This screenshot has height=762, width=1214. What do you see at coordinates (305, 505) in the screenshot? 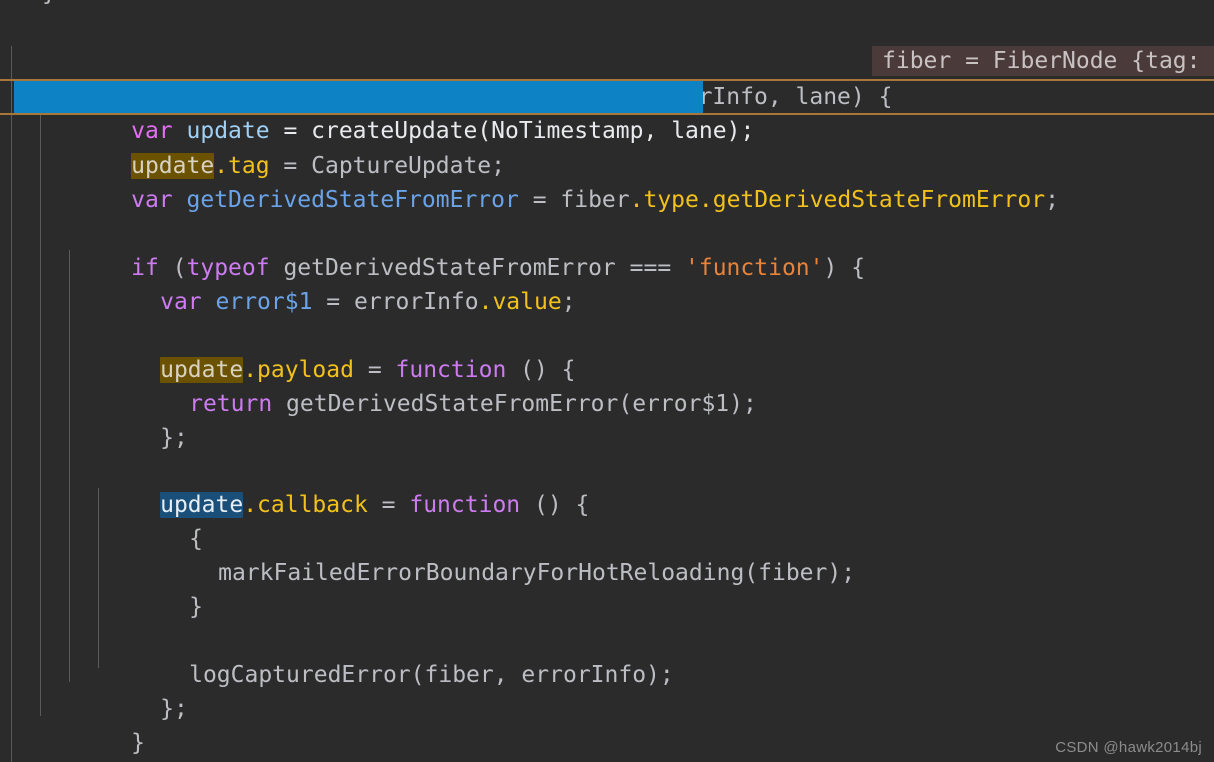
I see `token-property-callback: .callback` at bounding box center [305, 505].